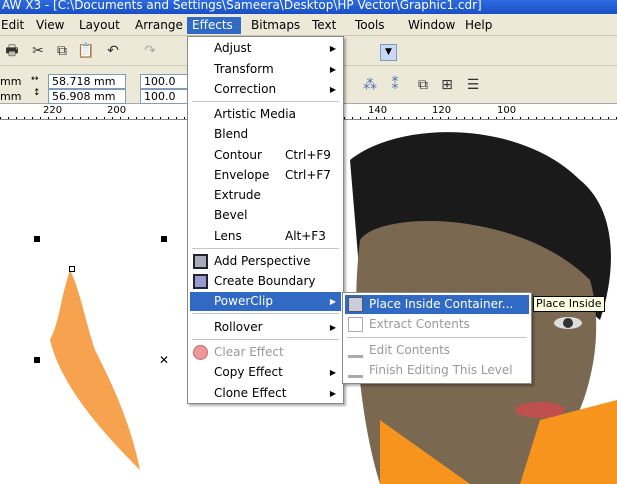 The height and width of the screenshot is (484, 617). What do you see at coordinates (355, 304) in the screenshot?
I see `place-inside-icon` at bounding box center [355, 304].